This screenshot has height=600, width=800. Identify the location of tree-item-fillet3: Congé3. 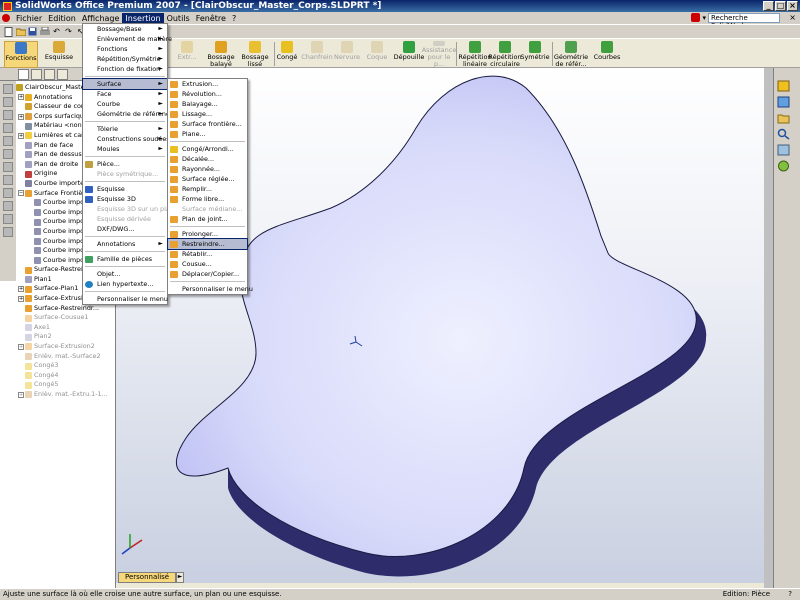
(66, 366).